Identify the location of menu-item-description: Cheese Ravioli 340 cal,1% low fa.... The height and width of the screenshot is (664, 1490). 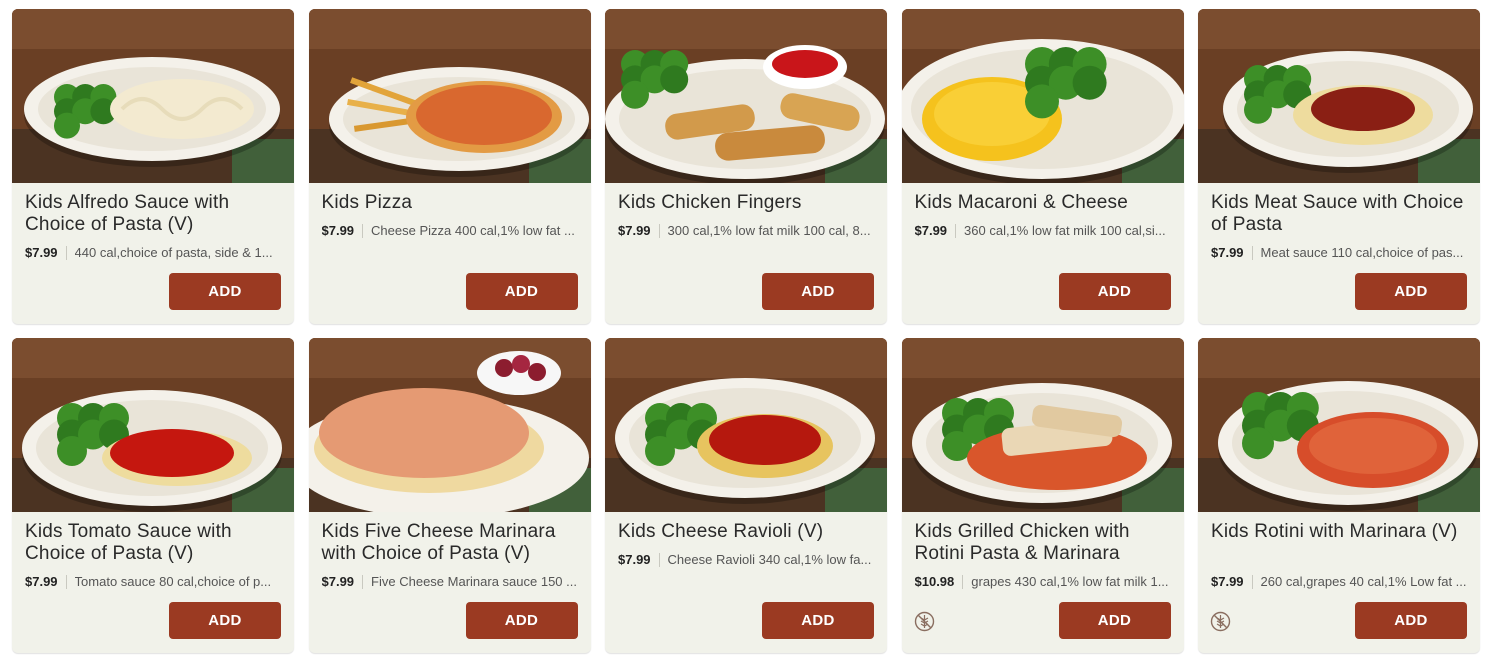
(769, 559).